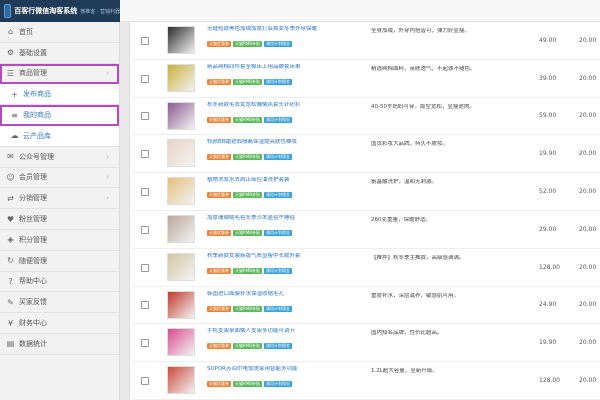  What do you see at coordinates (59, 136) in the screenshot?
I see `sidebar-item-5: ☁ 云产品库` at bounding box center [59, 136].